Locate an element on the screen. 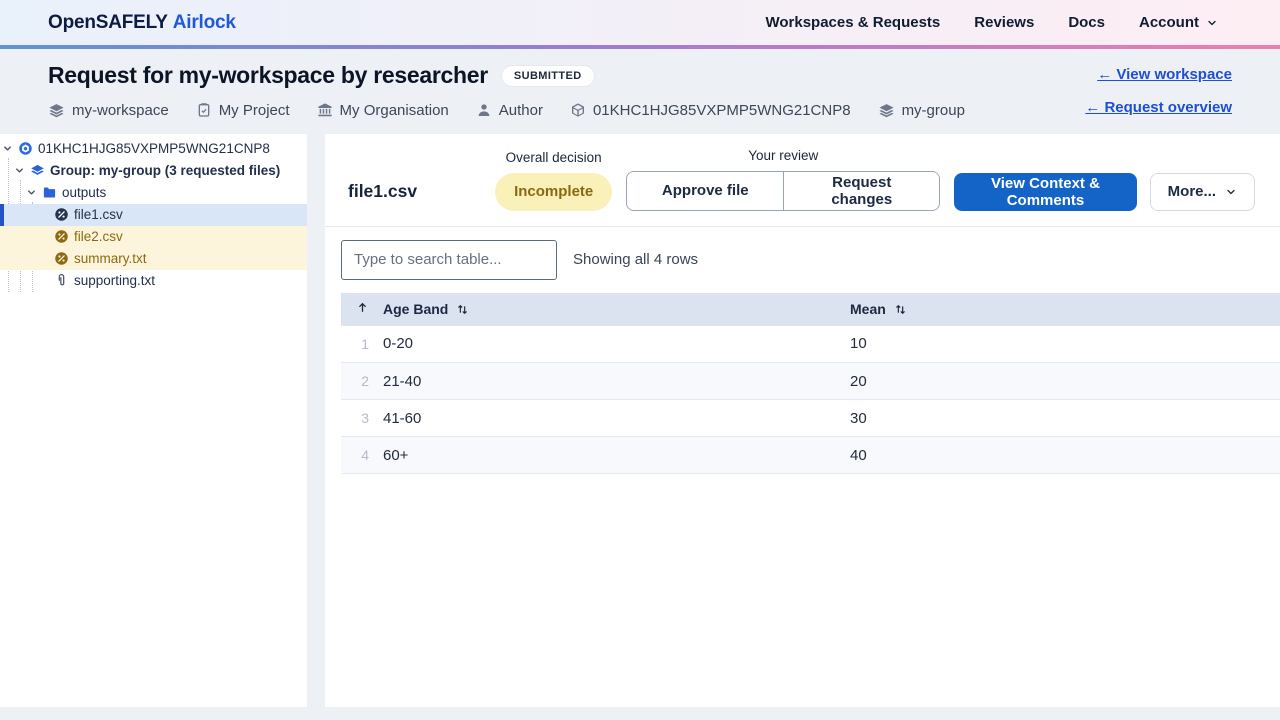 The image size is (1280, 720). meta-request-id: 01KHC1HJG85VXPMP5WNG21CNP8 is located at coordinates (710, 110).